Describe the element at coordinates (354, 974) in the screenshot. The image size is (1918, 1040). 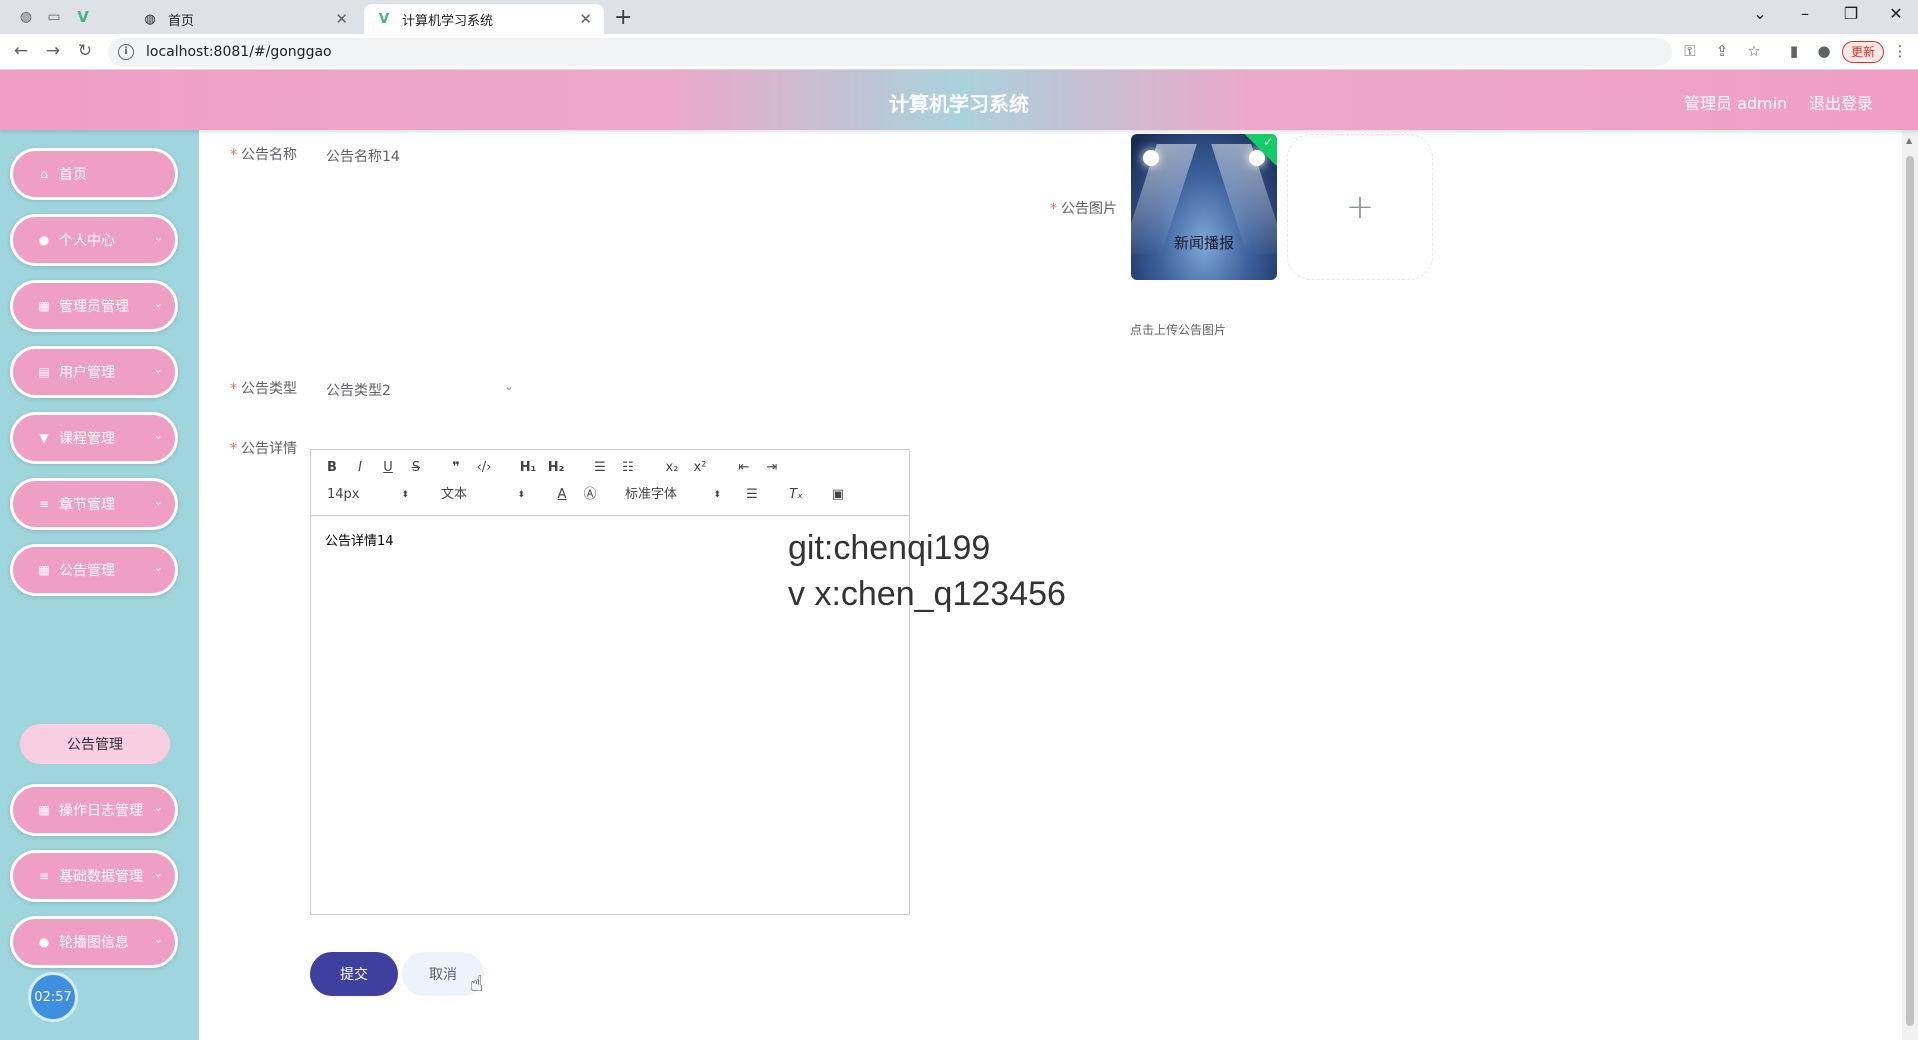
I see `submit-button: 提交` at that location.